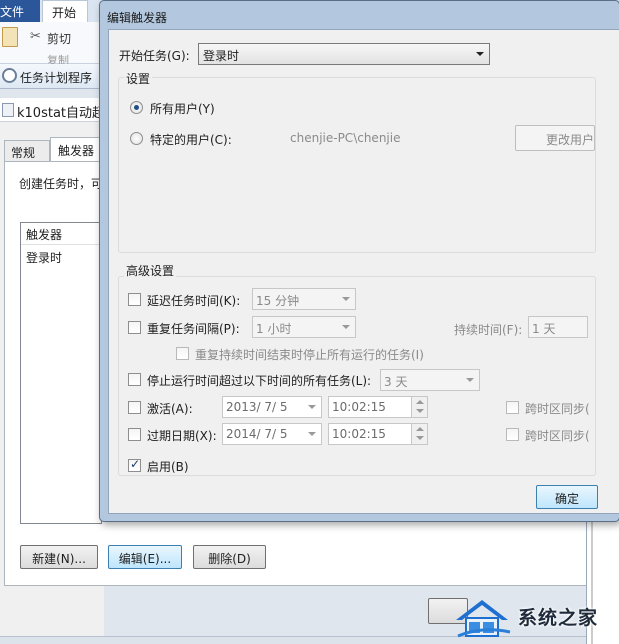  Describe the element at coordinates (56, 78) in the screenshot. I see `task-scheduler-title: 任务计划程序` at that location.